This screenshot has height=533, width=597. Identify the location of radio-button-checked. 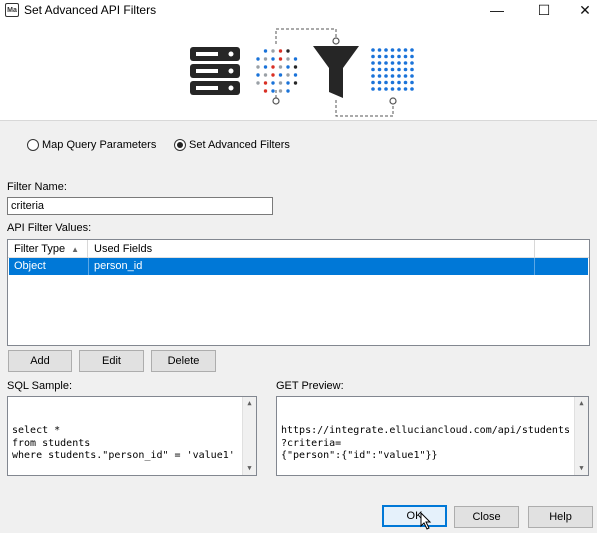
(180, 145).